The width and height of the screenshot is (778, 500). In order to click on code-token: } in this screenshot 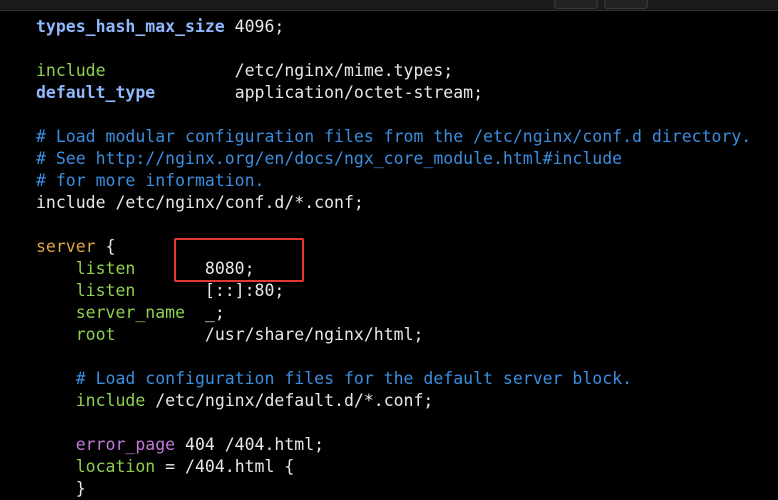, I will do `click(61, 488)`.